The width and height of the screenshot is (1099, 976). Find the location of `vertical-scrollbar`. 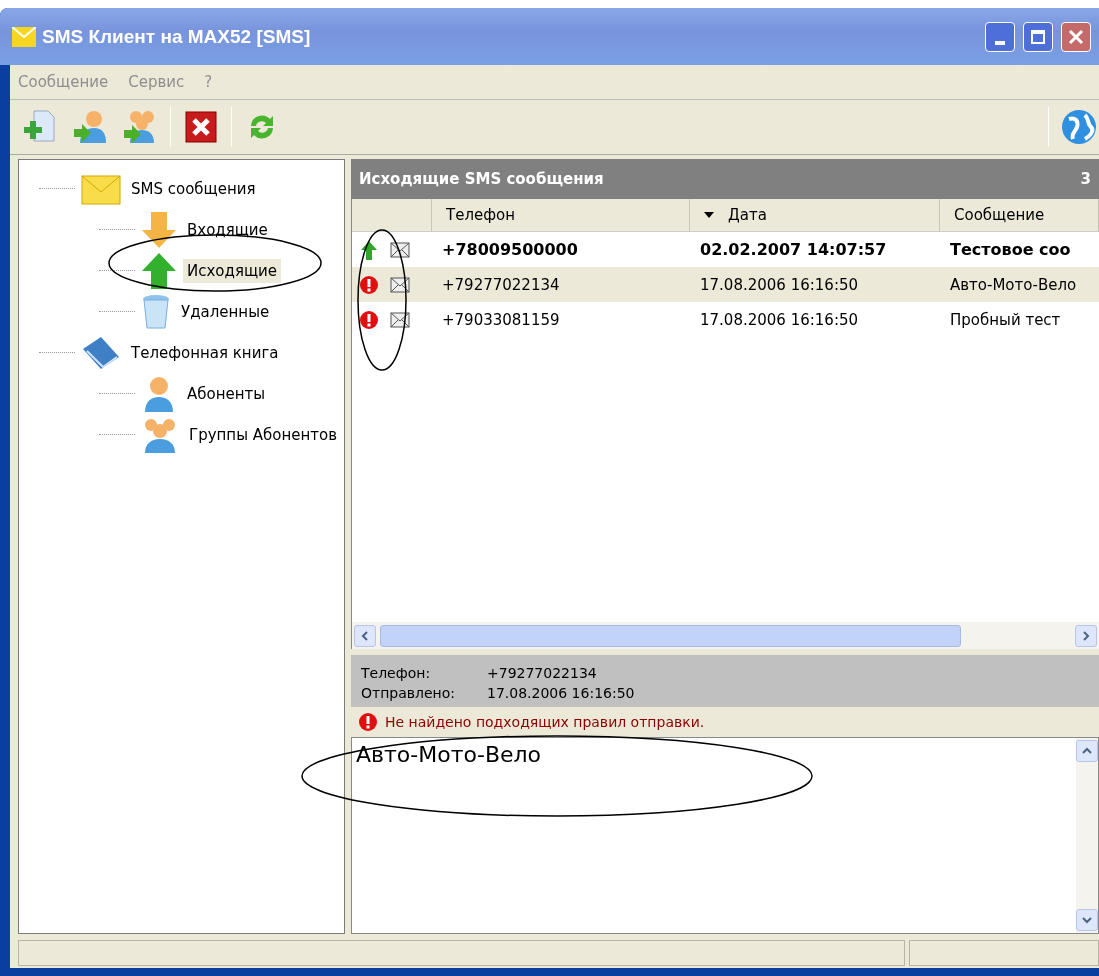

vertical-scrollbar is located at coordinates (1087, 835).